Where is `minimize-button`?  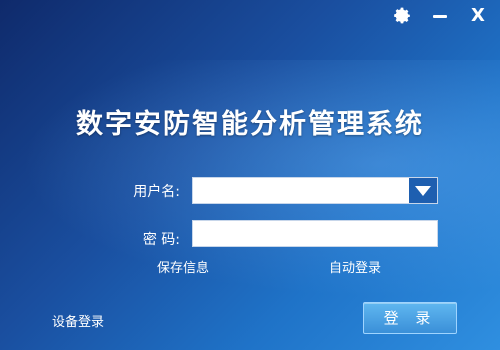 minimize-button is located at coordinates (440, 16).